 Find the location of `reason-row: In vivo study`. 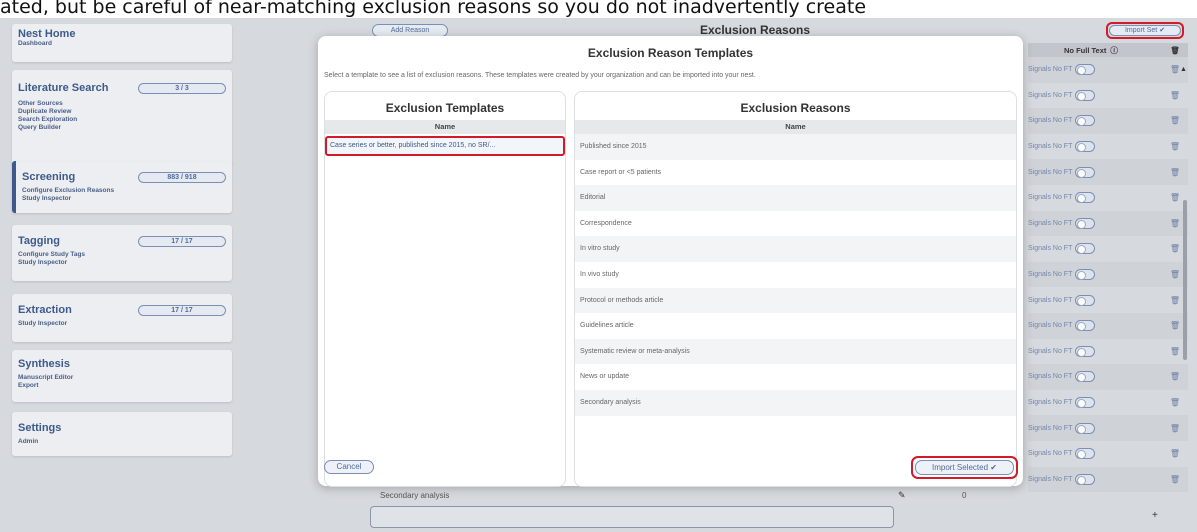

reason-row: In vivo study is located at coordinates (599, 274).